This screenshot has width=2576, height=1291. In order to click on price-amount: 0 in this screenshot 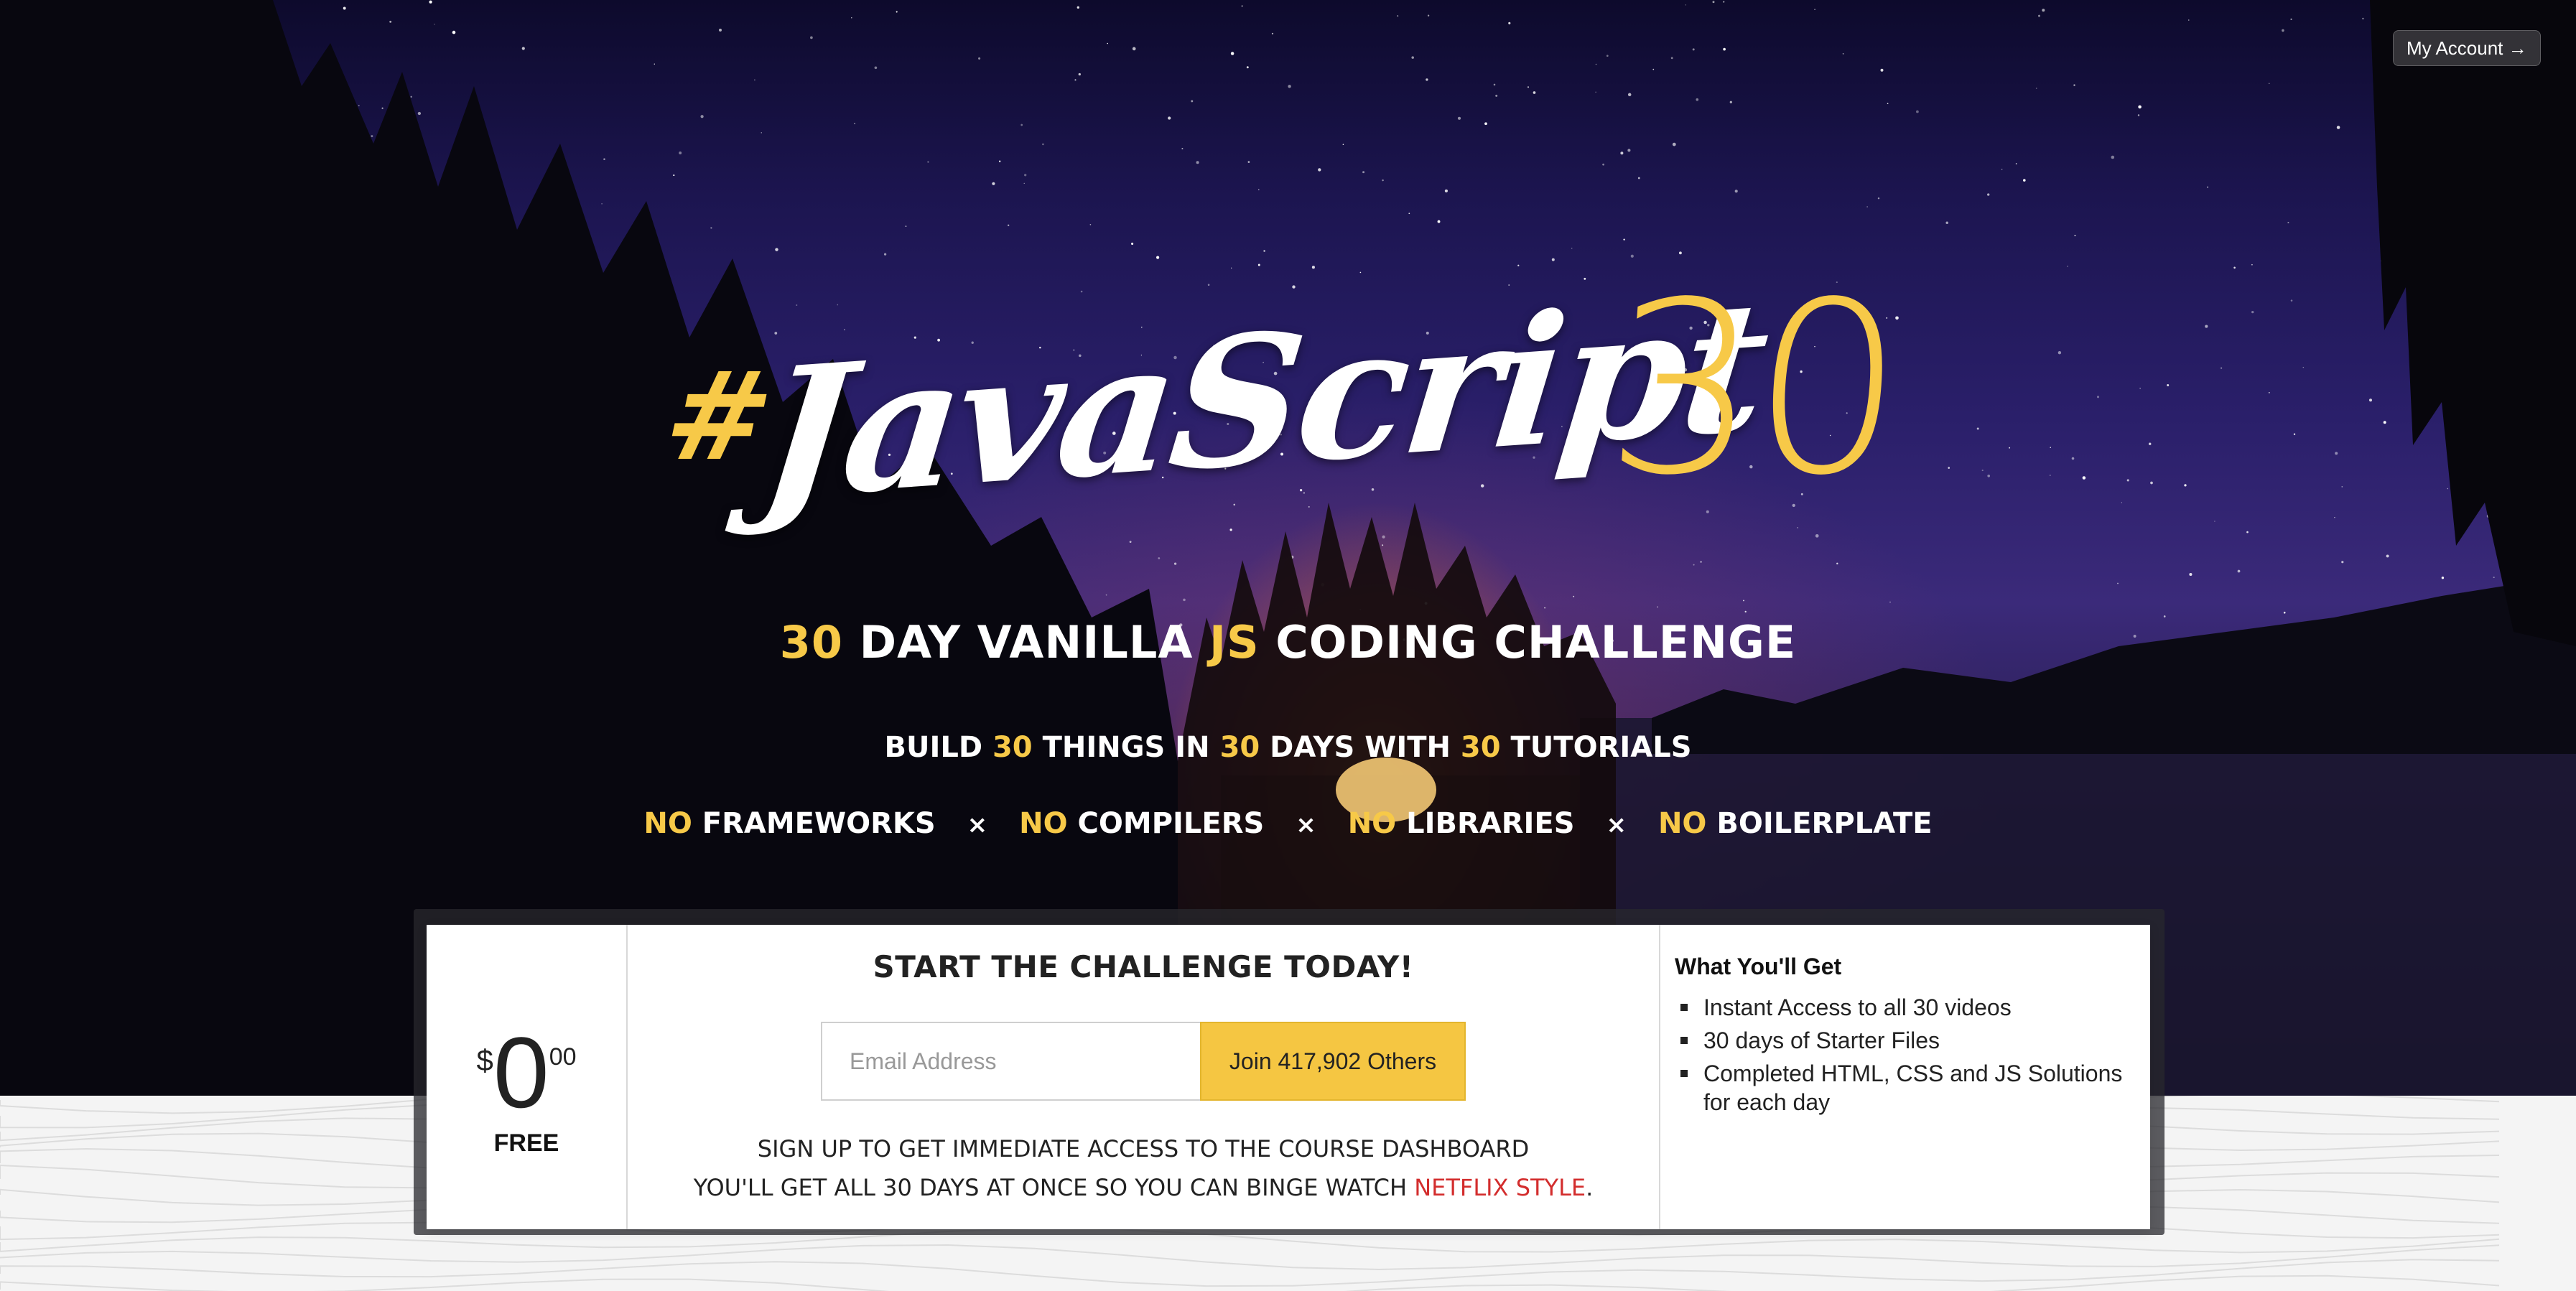, I will do `click(521, 1072)`.